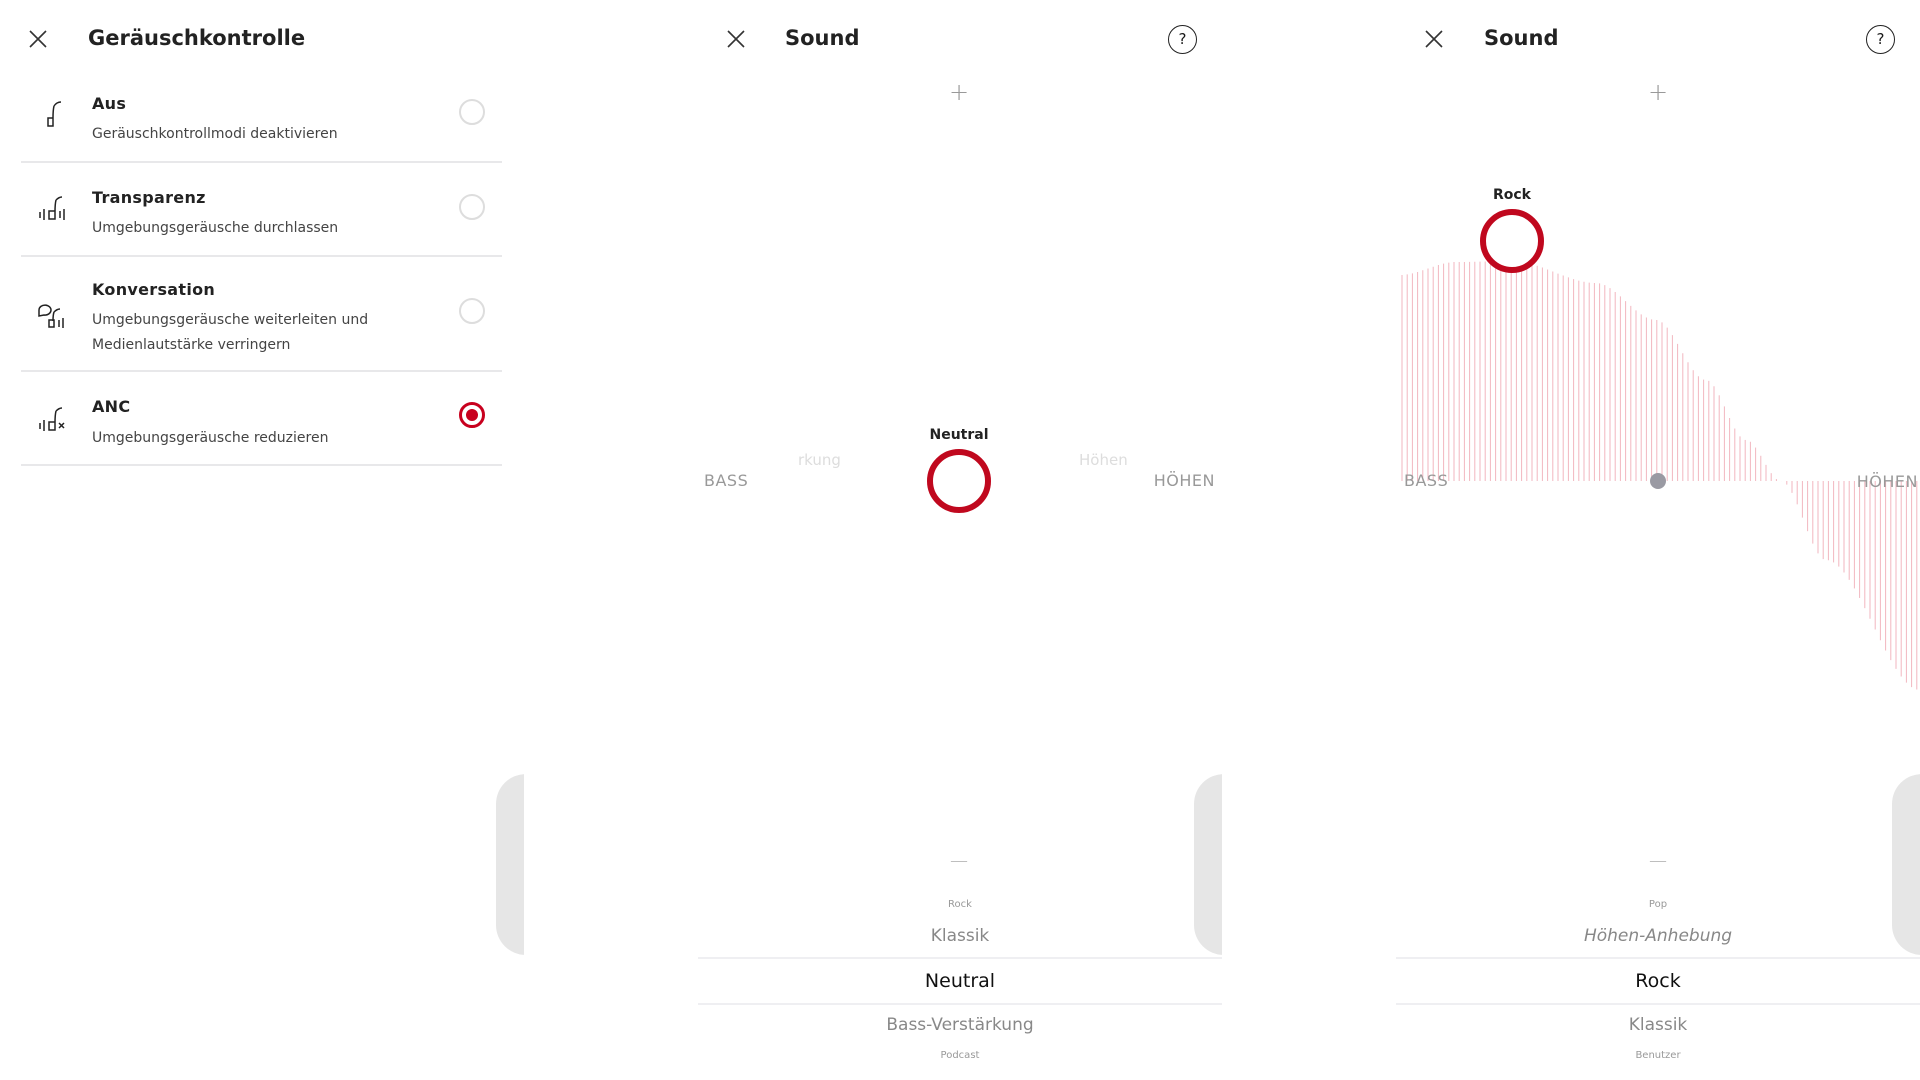 The width and height of the screenshot is (1920, 1080). Describe the element at coordinates (1658, 936) in the screenshot. I see `picker-item: Höhen-Anhebung` at that location.